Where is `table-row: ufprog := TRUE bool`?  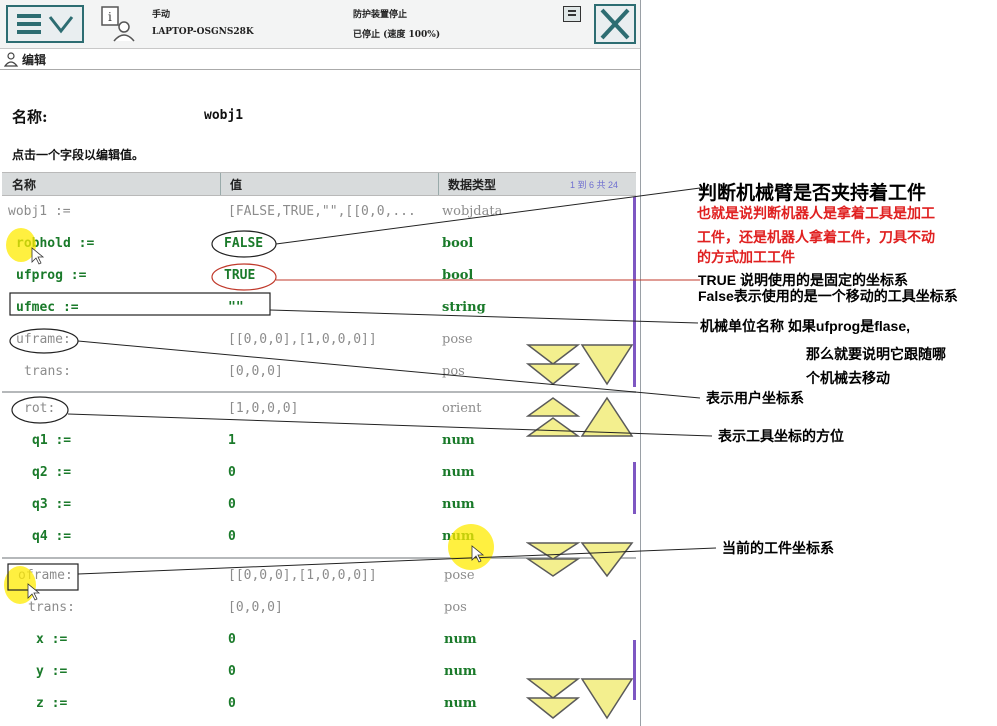 table-row: ufprog := TRUE bool is located at coordinates (319, 278).